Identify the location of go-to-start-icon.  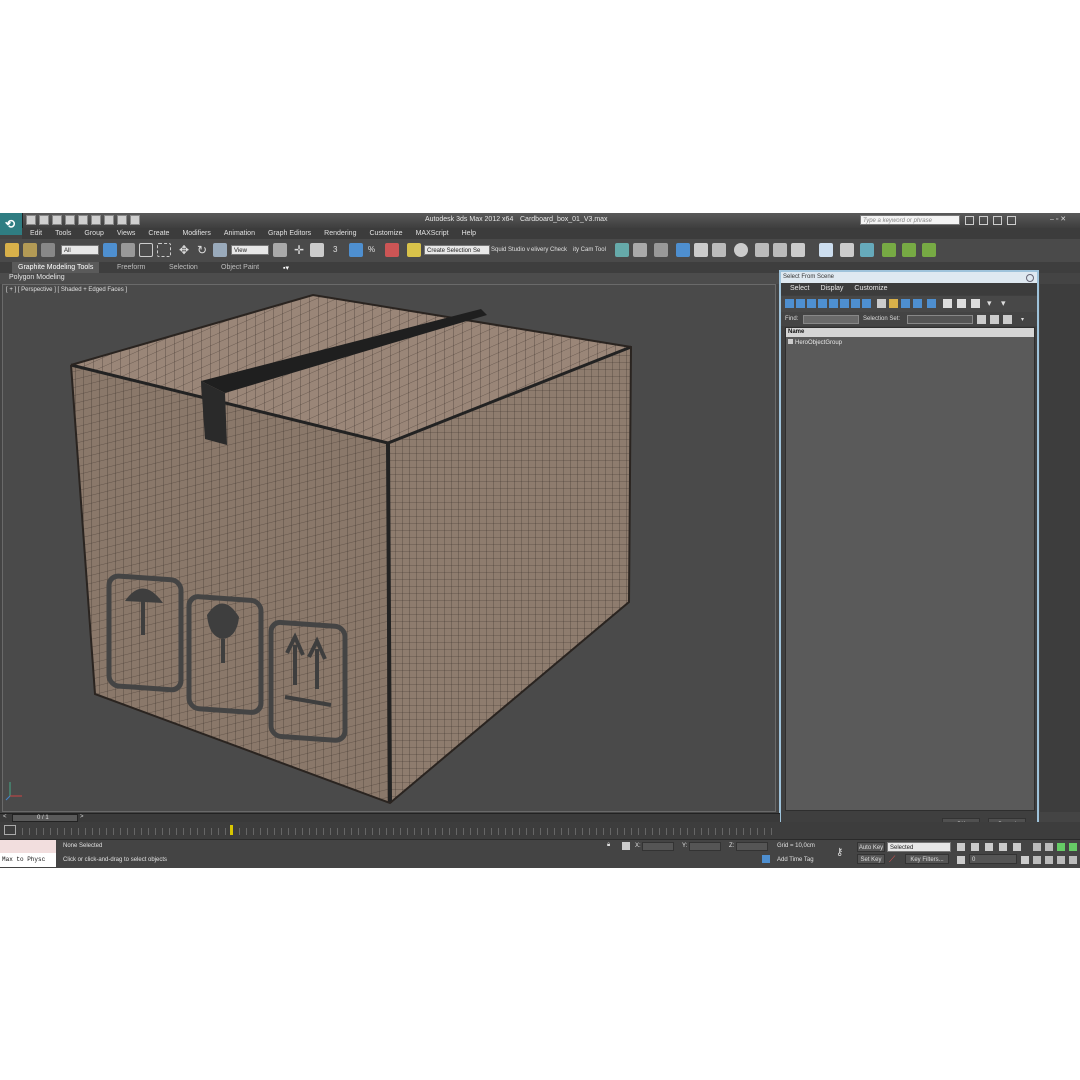
(961, 847).